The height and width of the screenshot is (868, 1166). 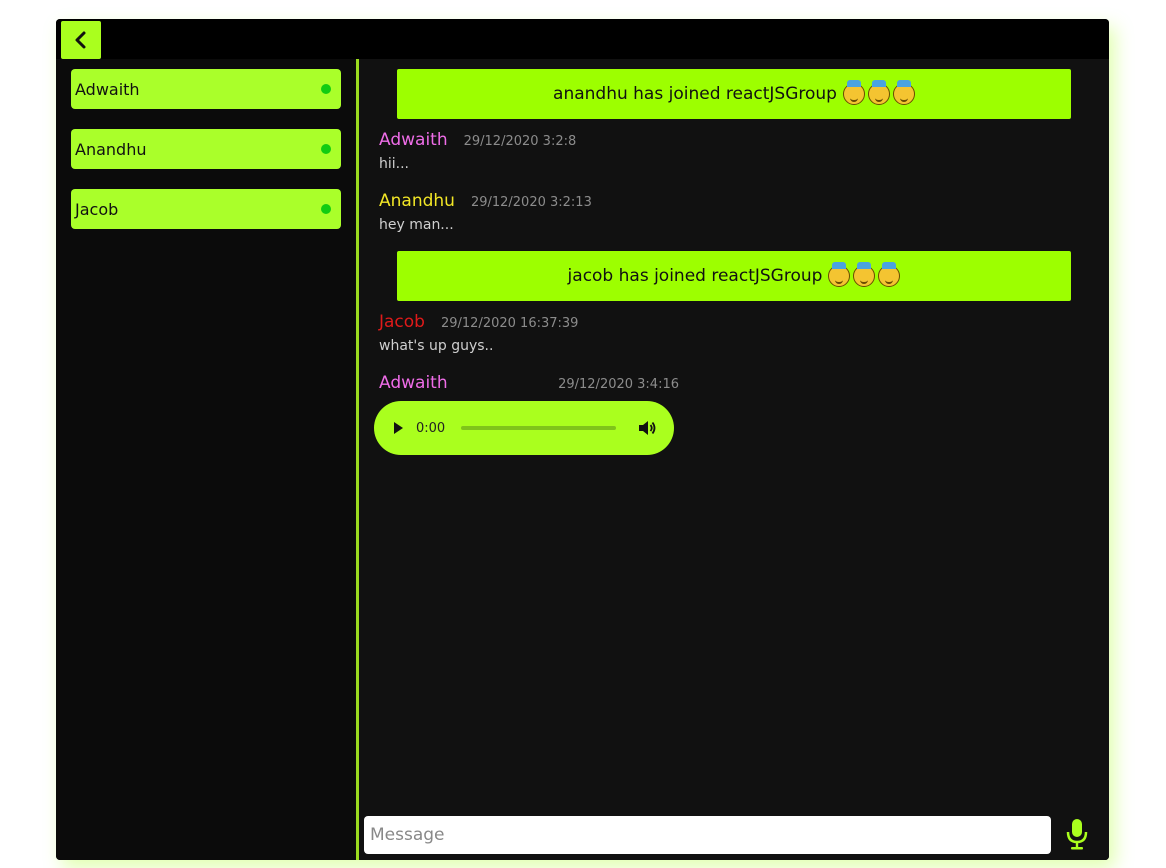 I want to click on message-timestamp: 29/12/2020 3:4:16, so click(x=618, y=384).